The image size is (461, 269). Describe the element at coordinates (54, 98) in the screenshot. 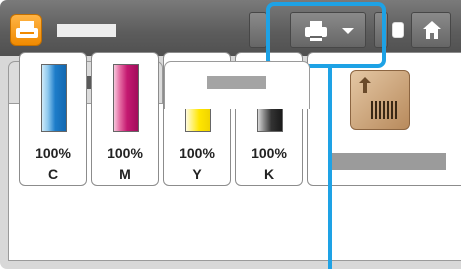

I see `cyan-ink-icon` at that location.